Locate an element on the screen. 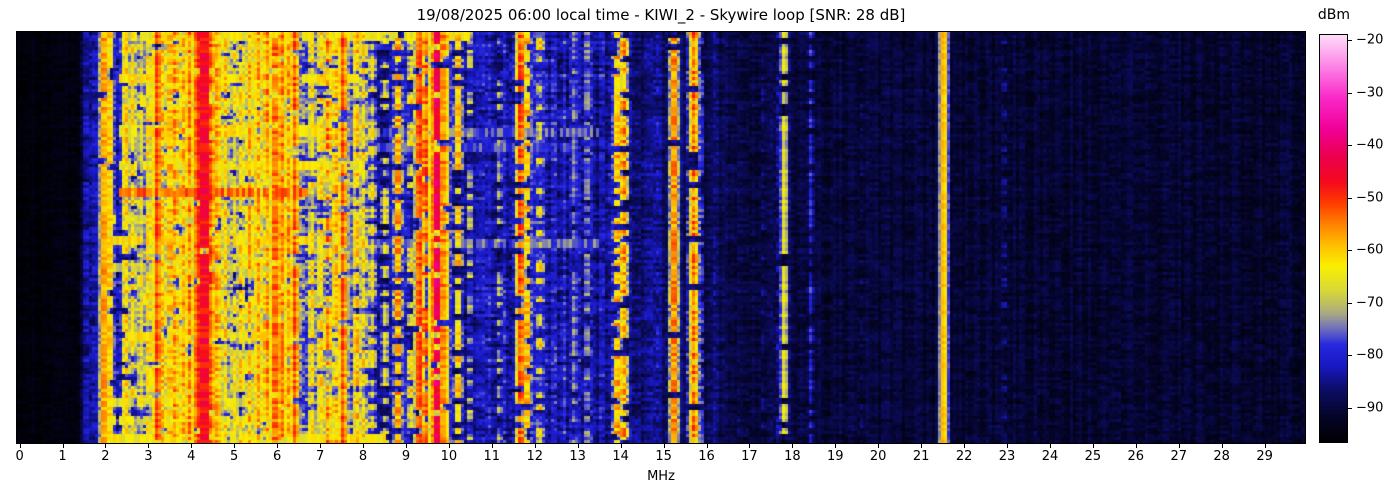 This screenshot has width=1400, height=500. x-tick-label: 19 is located at coordinates (835, 456).